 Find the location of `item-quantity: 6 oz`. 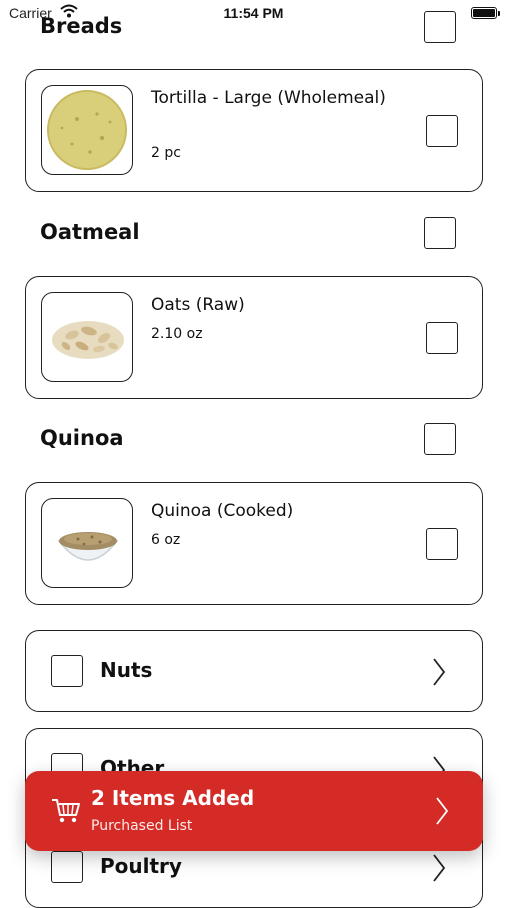

item-quantity: 6 oz is located at coordinates (166, 540).